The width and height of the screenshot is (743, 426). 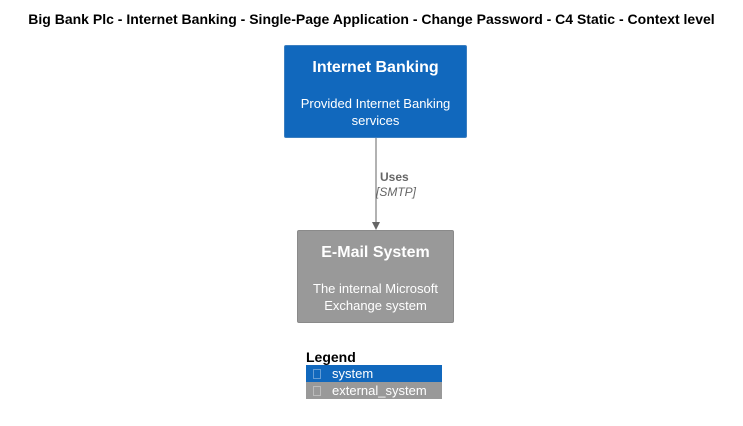 I want to click on relationship-technology: [SMTP], so click(x=396, y=192).